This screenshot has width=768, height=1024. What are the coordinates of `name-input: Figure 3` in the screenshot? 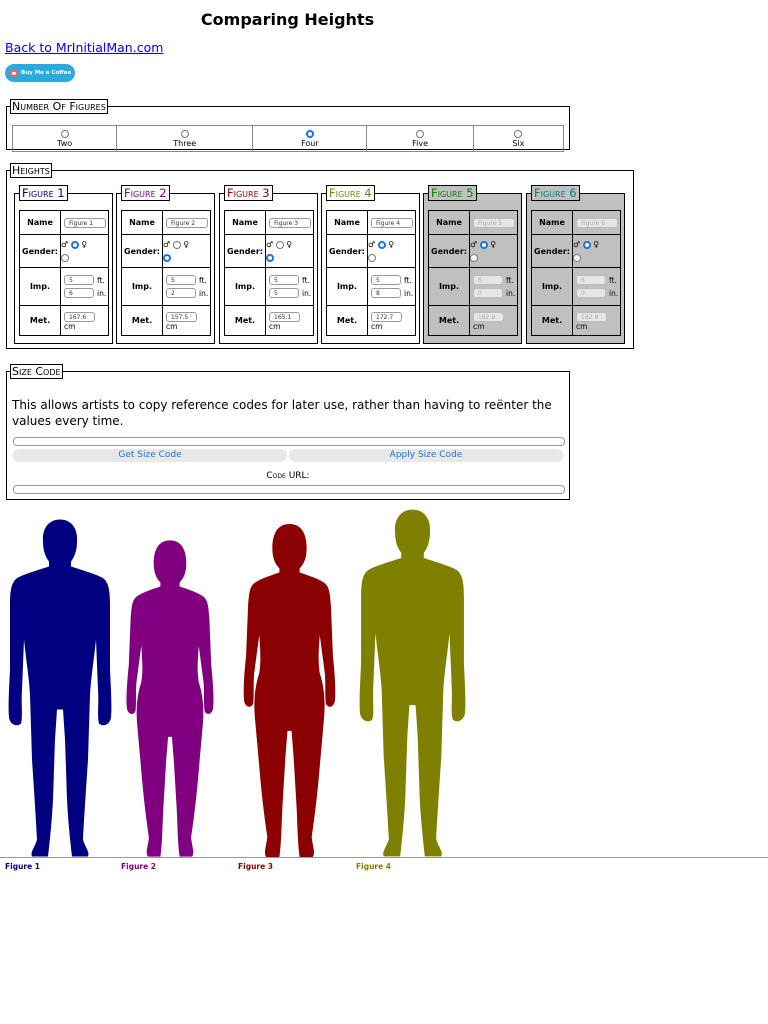 It's located at (290, 222).